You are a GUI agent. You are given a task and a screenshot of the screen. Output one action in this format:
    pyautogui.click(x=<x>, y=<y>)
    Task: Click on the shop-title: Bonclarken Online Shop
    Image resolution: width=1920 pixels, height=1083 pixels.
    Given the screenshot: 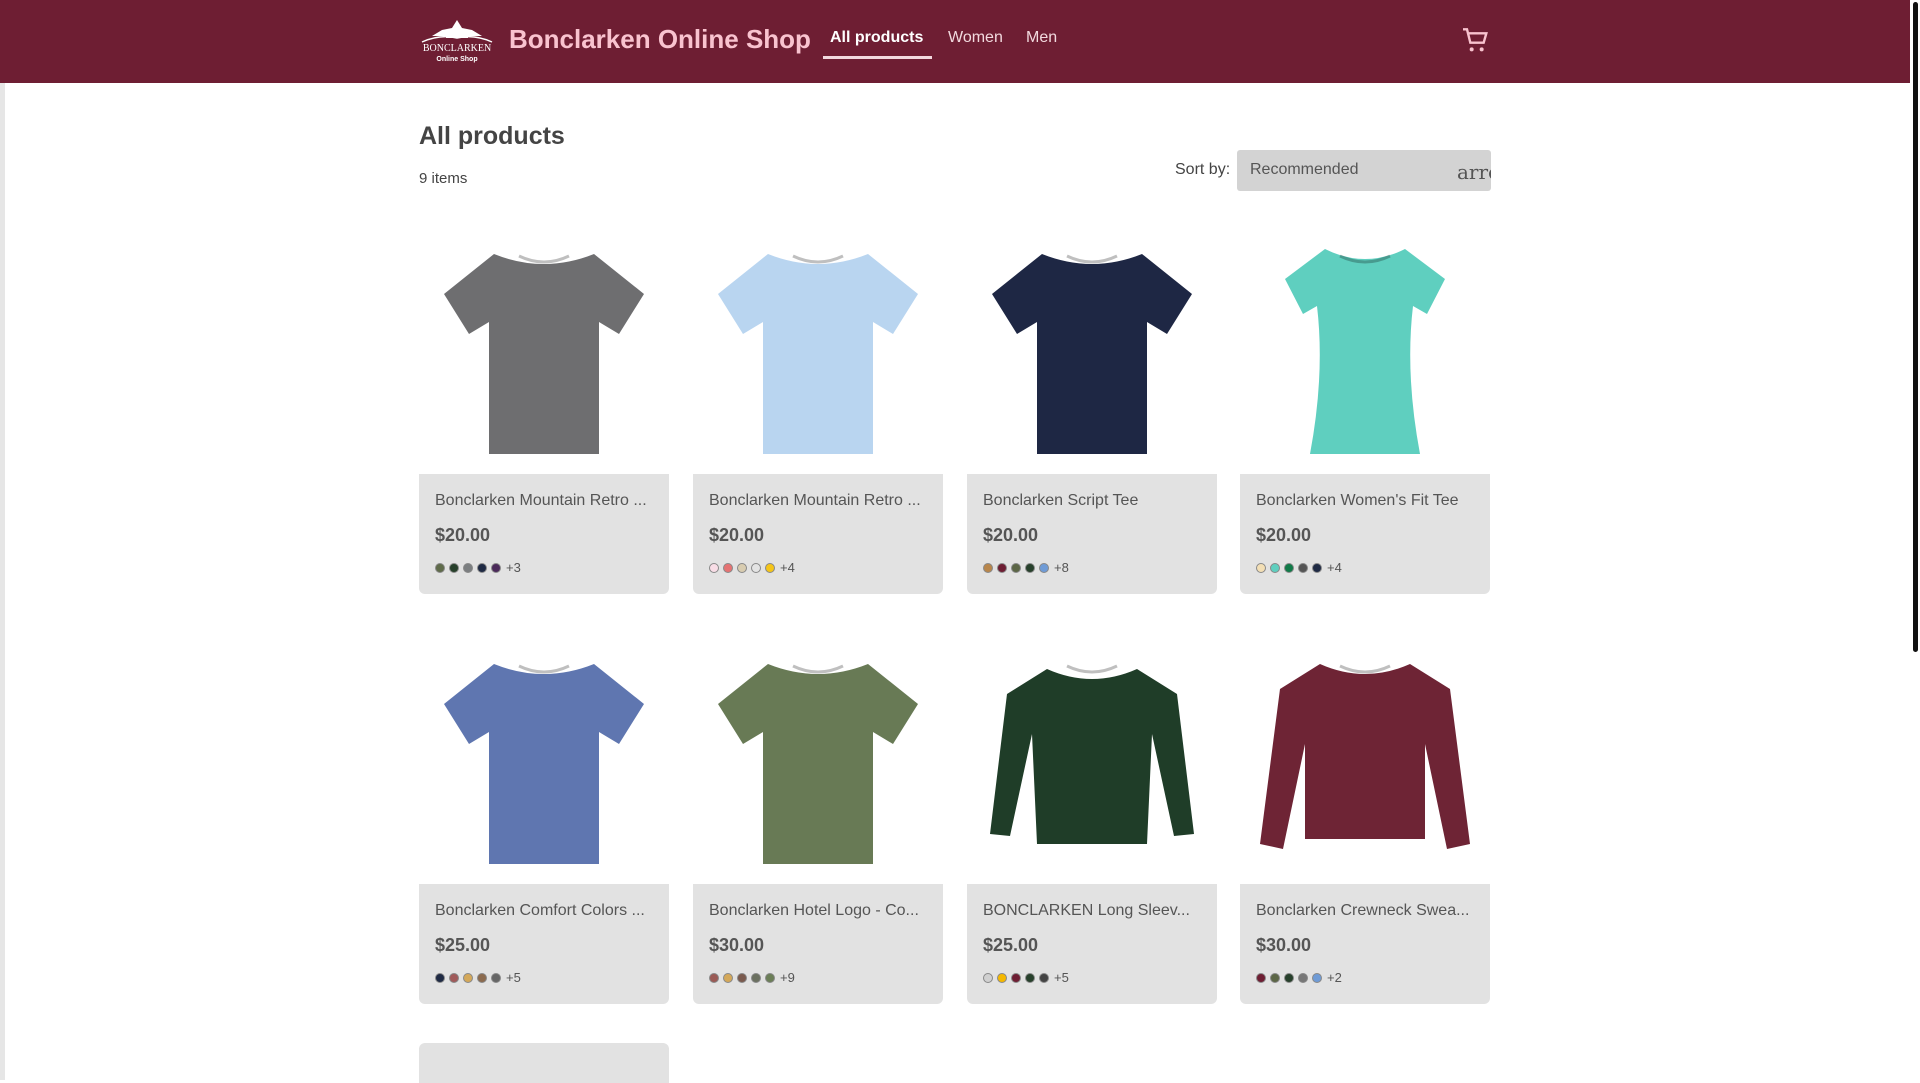 What is the action you would take?
    pyautogui.click(x=660, y=39)
    